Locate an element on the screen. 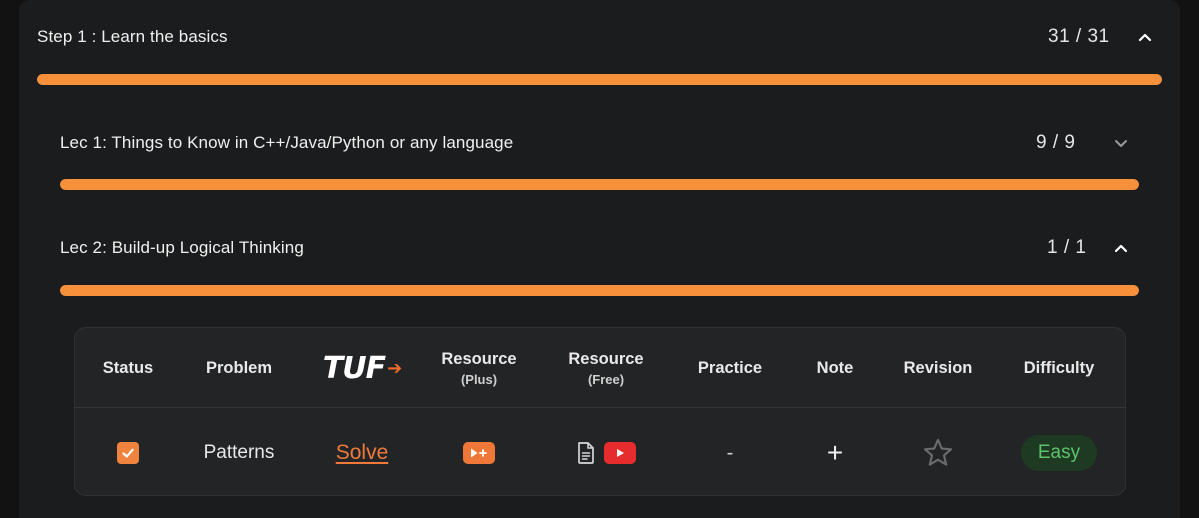 The width and height of the screenshot is (1199, 518). header-practice: Practice is located at coordinates (730, 367).